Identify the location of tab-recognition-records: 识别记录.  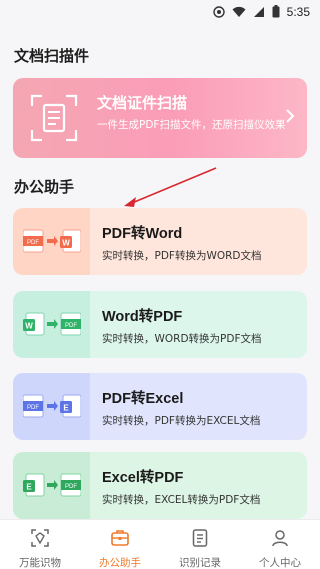
(200, 544).